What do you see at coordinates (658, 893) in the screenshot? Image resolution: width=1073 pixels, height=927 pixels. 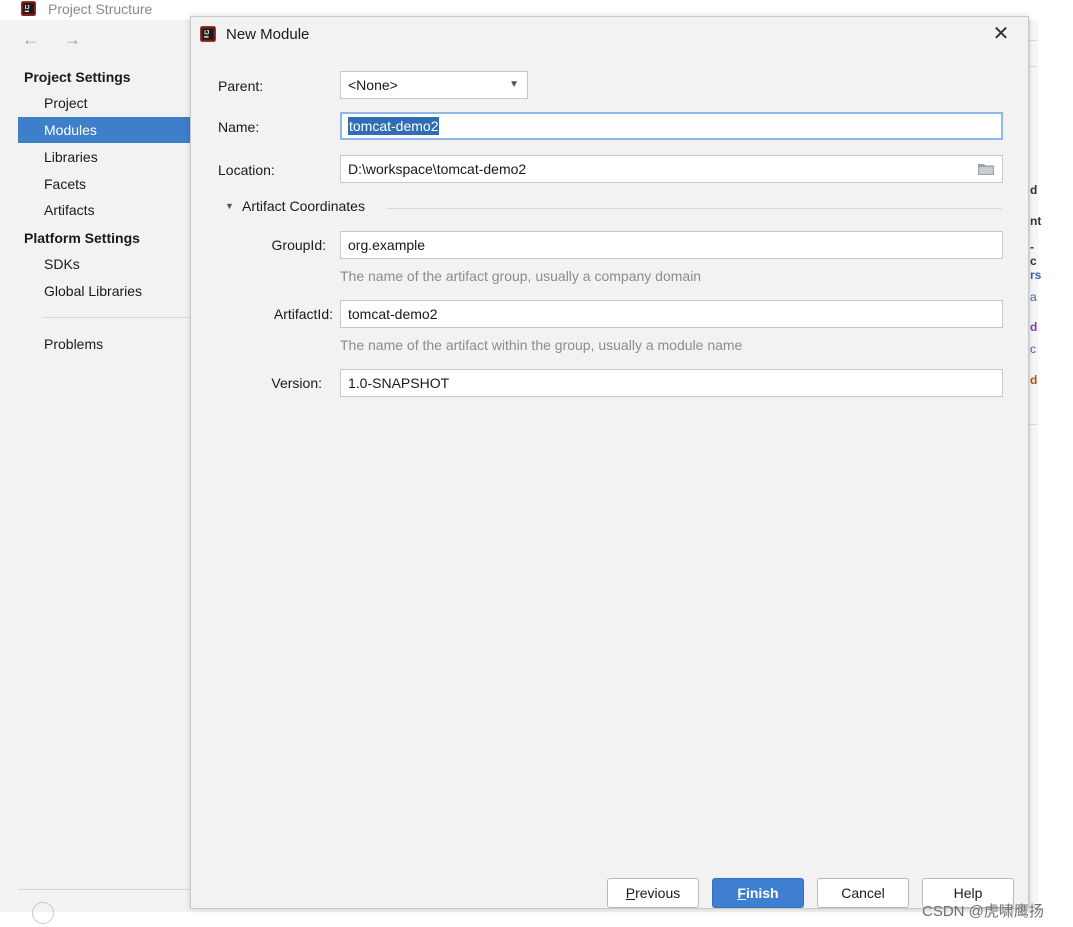 I see `previous-label-rest: revious` at bounding box center [658, 893].